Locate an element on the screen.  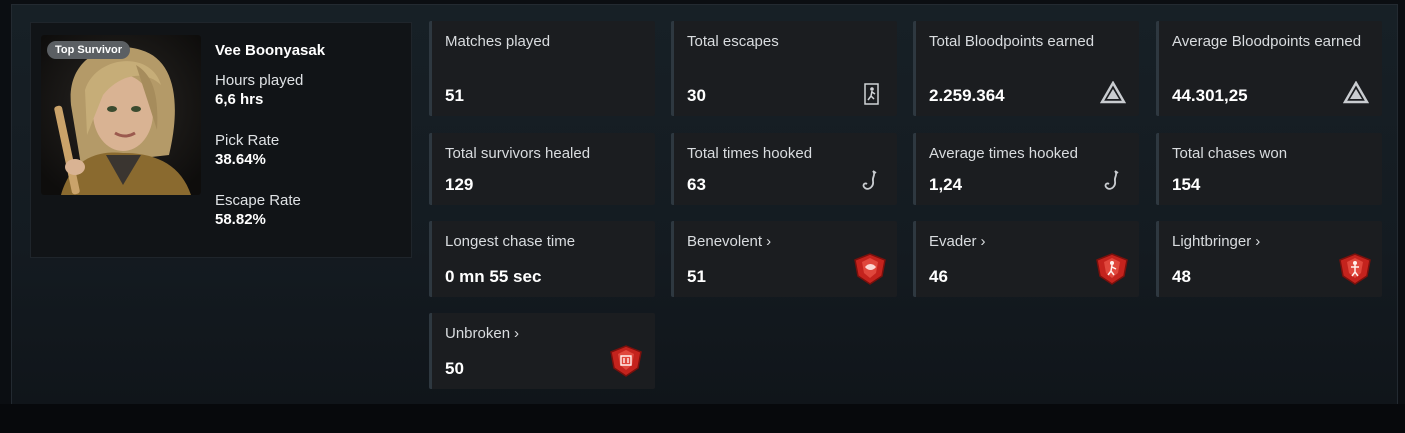
emblem-name: Unbroken is located at coordinates (478, 333).